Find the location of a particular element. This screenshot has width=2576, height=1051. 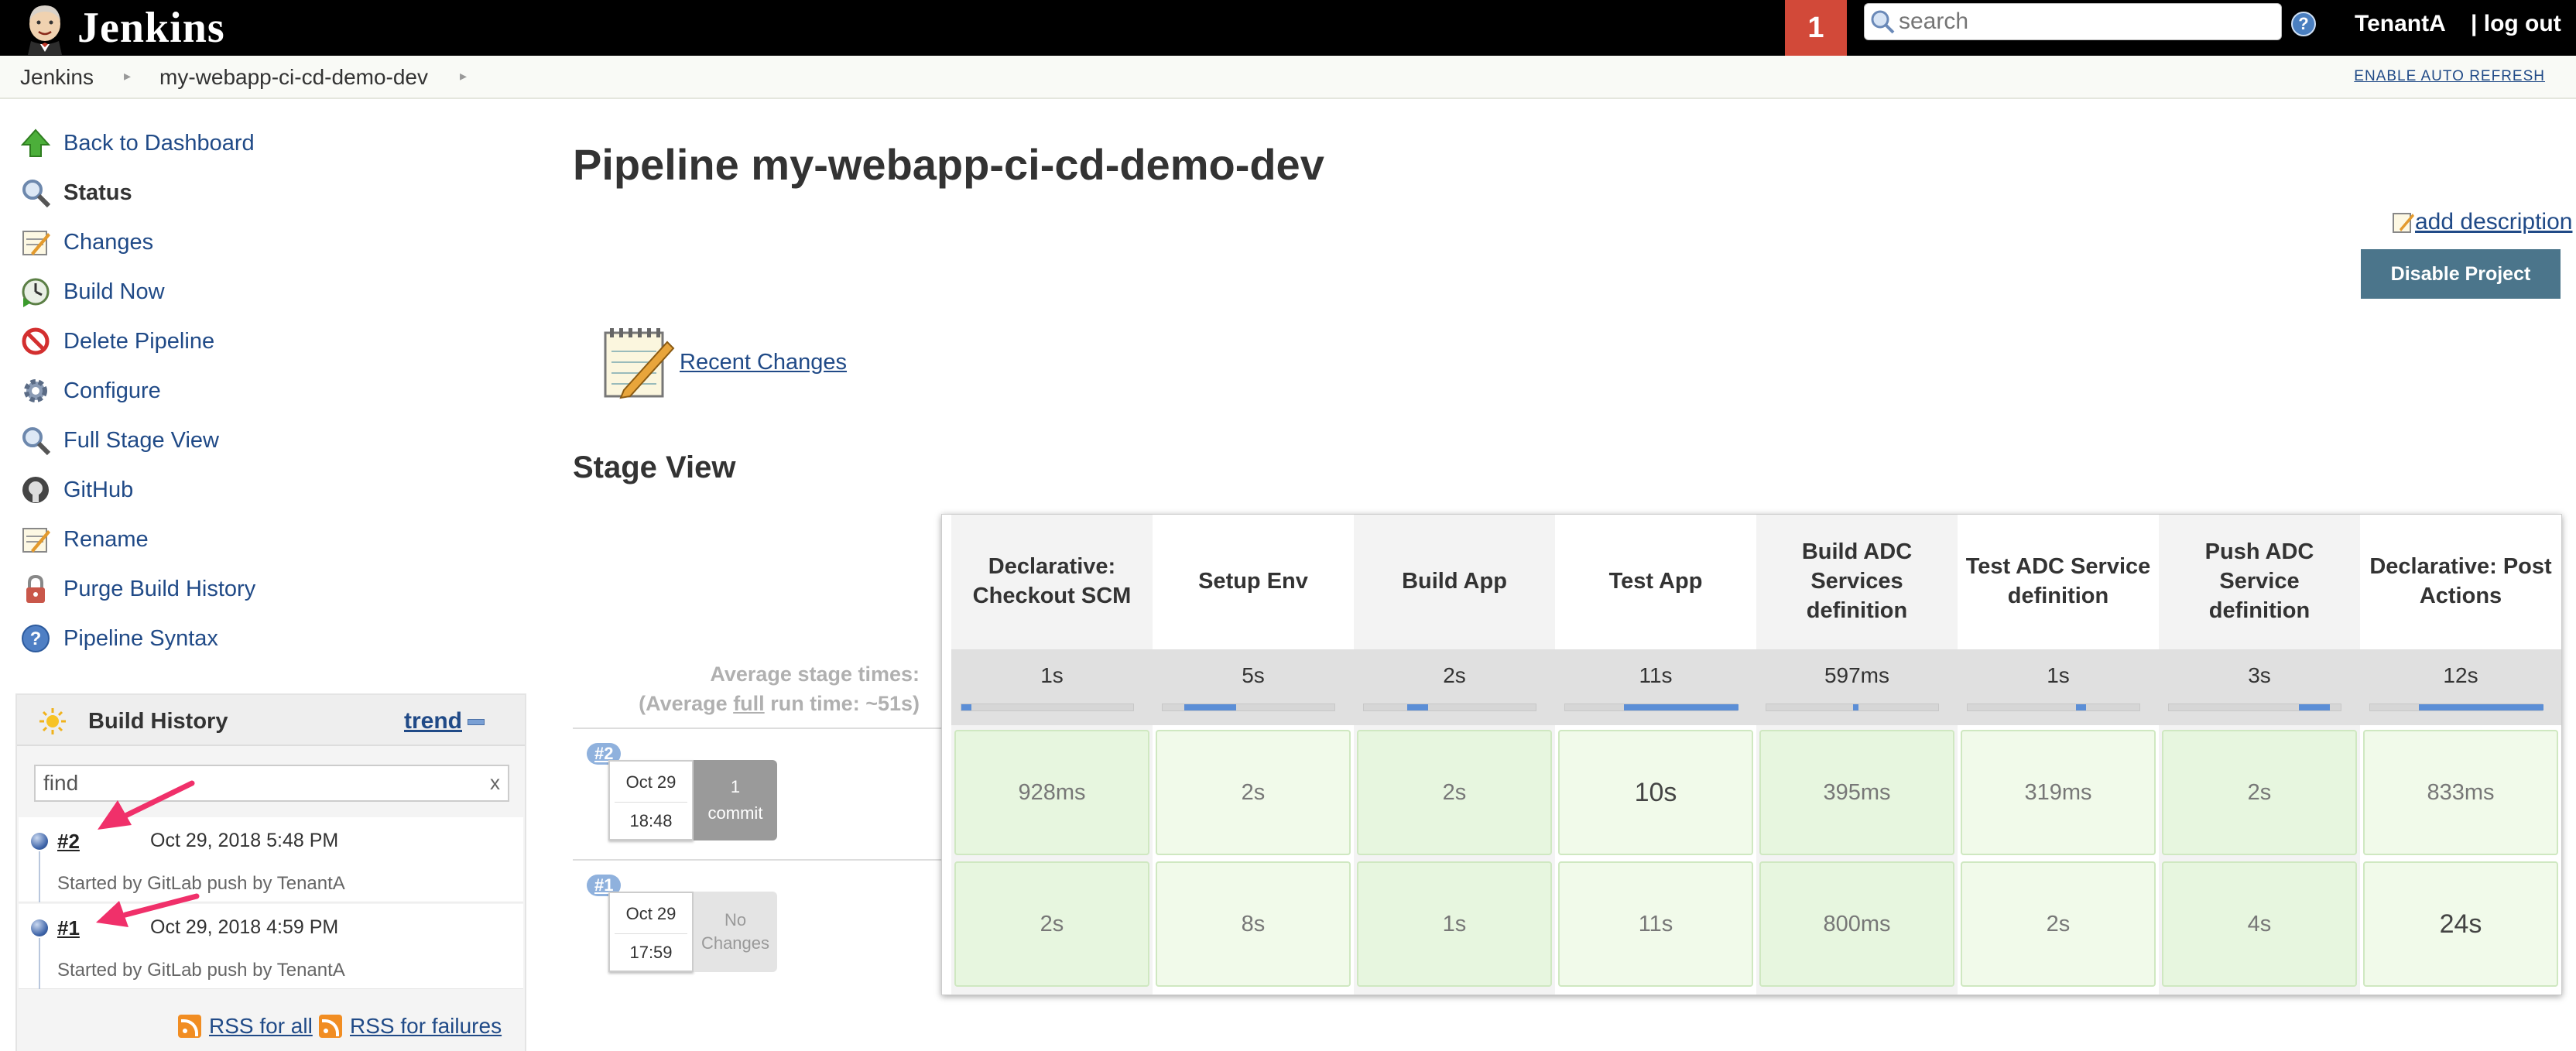

stage-column: Test App 11s 10s 11s is located at coordinates (1655, 755).